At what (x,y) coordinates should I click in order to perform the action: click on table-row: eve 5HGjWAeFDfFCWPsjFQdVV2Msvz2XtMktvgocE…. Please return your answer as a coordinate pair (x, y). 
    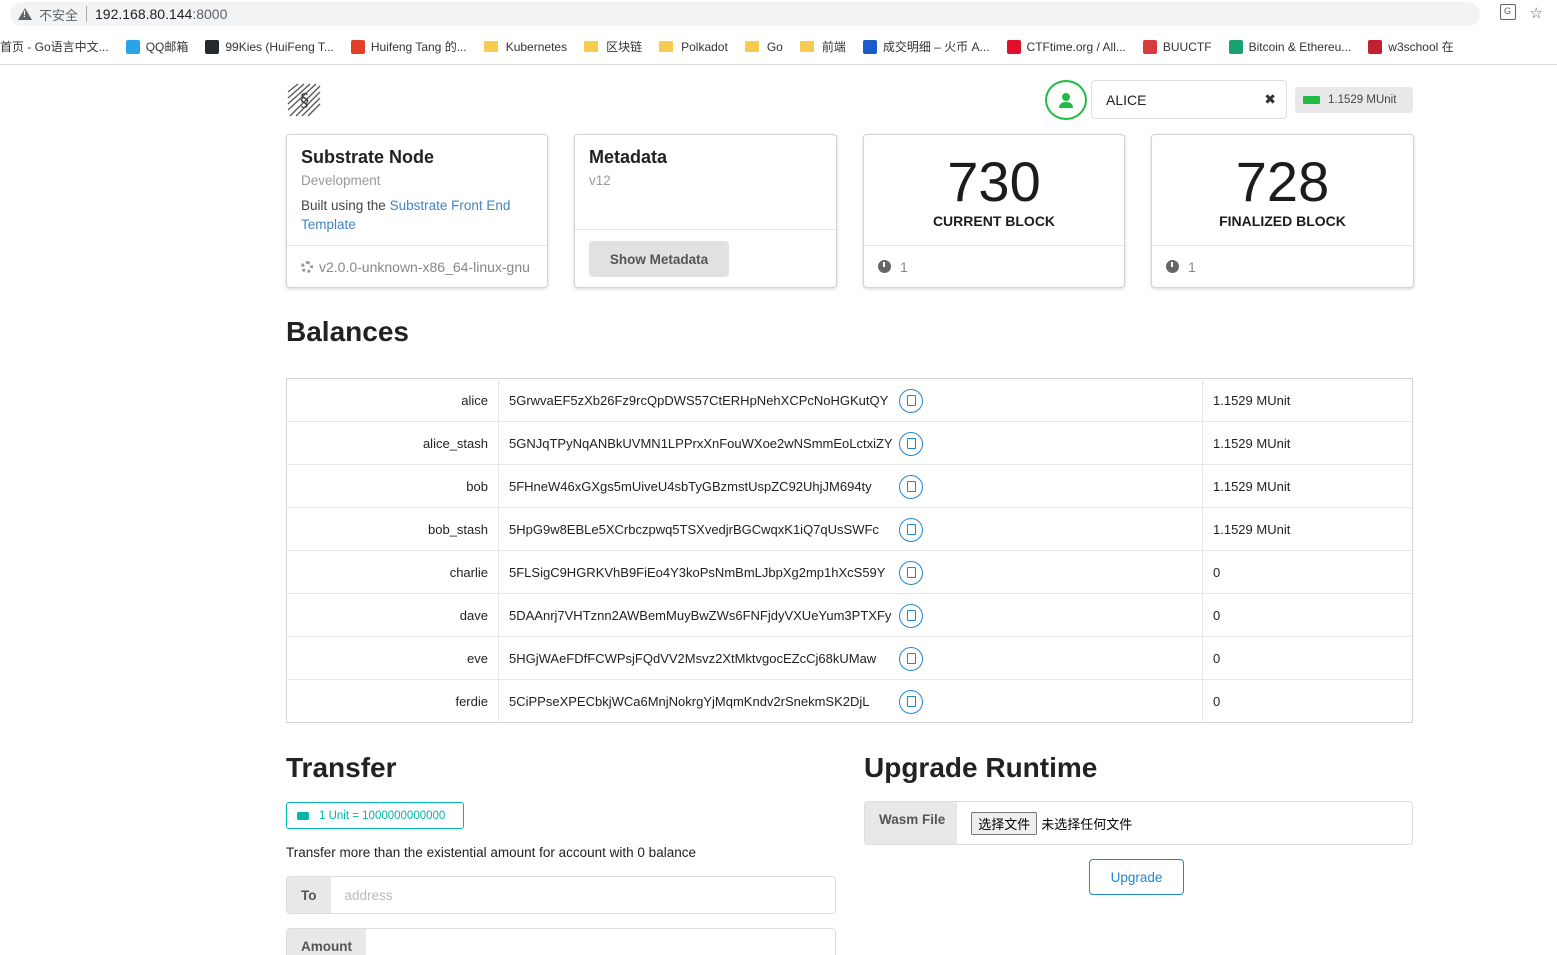
    Looking at the image, I should click on (849, 658).